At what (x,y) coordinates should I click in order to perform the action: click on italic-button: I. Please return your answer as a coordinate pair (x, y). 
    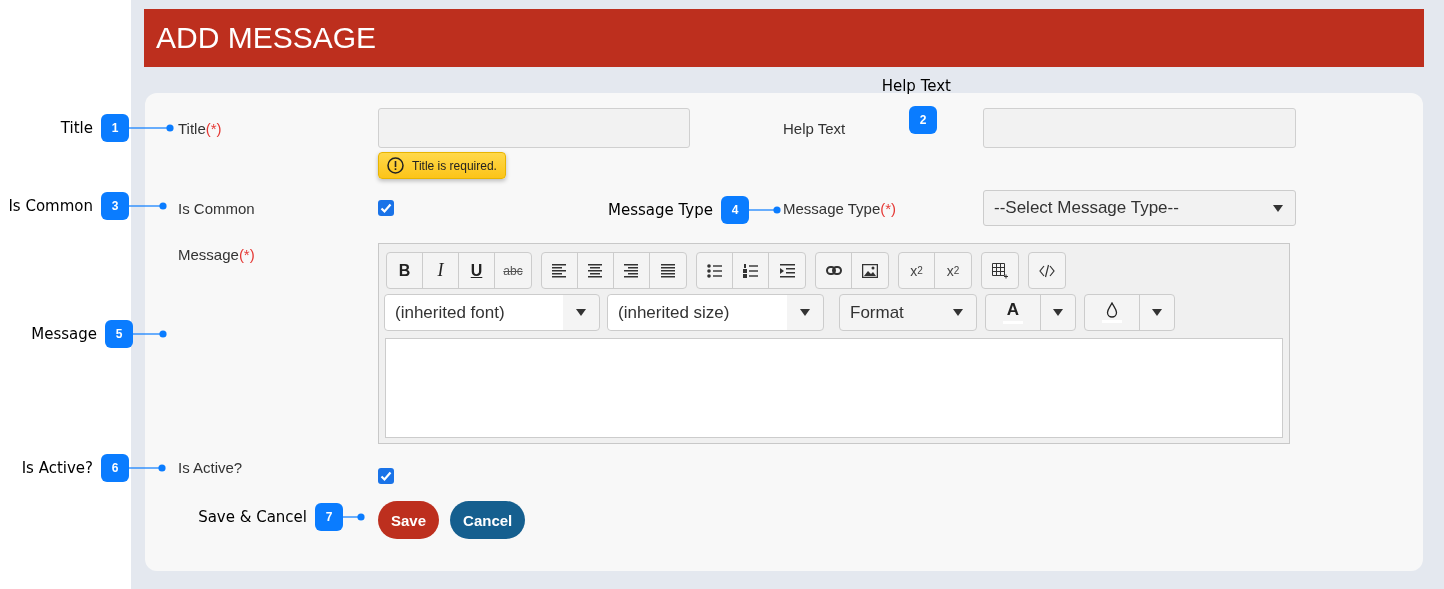
    Looking at the image, I should click on (441, 270).